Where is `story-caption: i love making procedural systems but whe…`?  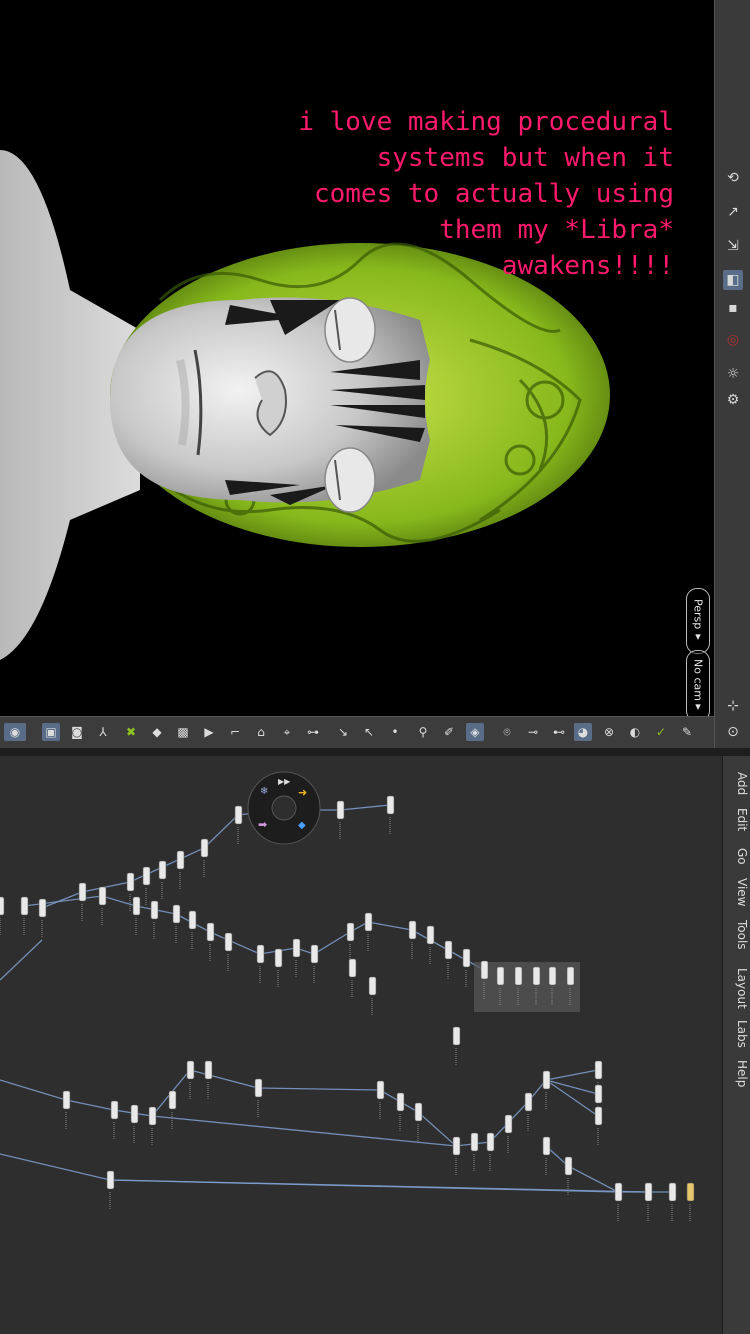
story-caption: i love making procedural systems but whe… is located at coordinates (486, 194).